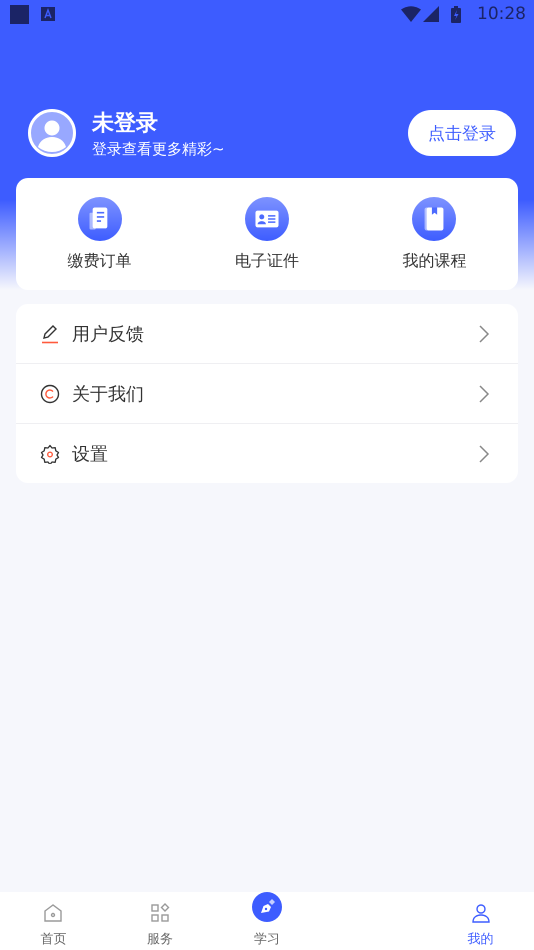  Describe the element at coordinates (53, 913) in the screenshot. I see `home-icon` at that location.